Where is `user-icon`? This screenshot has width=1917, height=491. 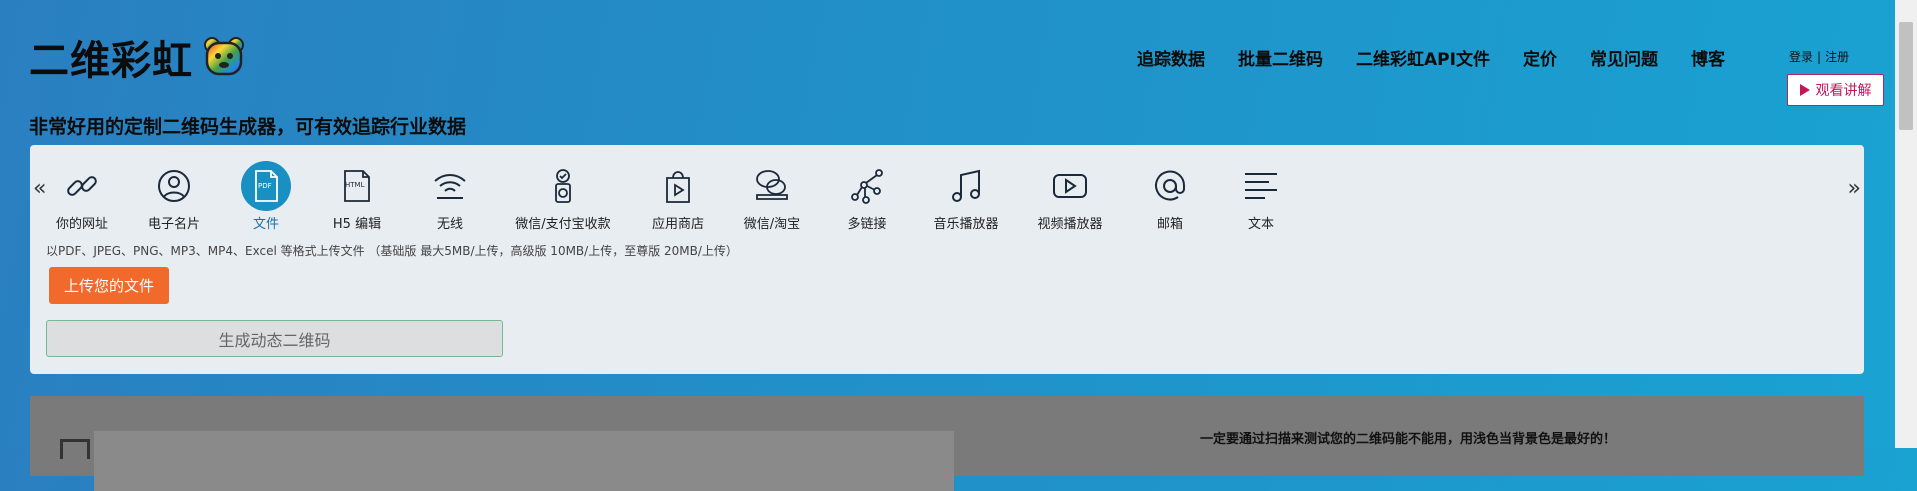
user-icon is located at coordinates (174, 186).